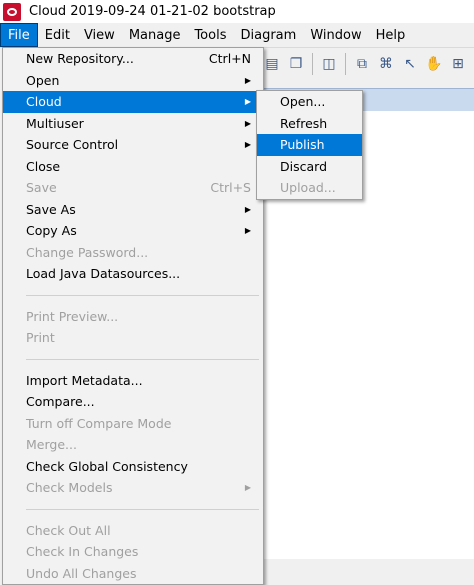  What do you see at coordinates (230, 188) in the screenshot?
I see `menu-item-shortcut: Ctrl+S` at bounding box center [230, 188].